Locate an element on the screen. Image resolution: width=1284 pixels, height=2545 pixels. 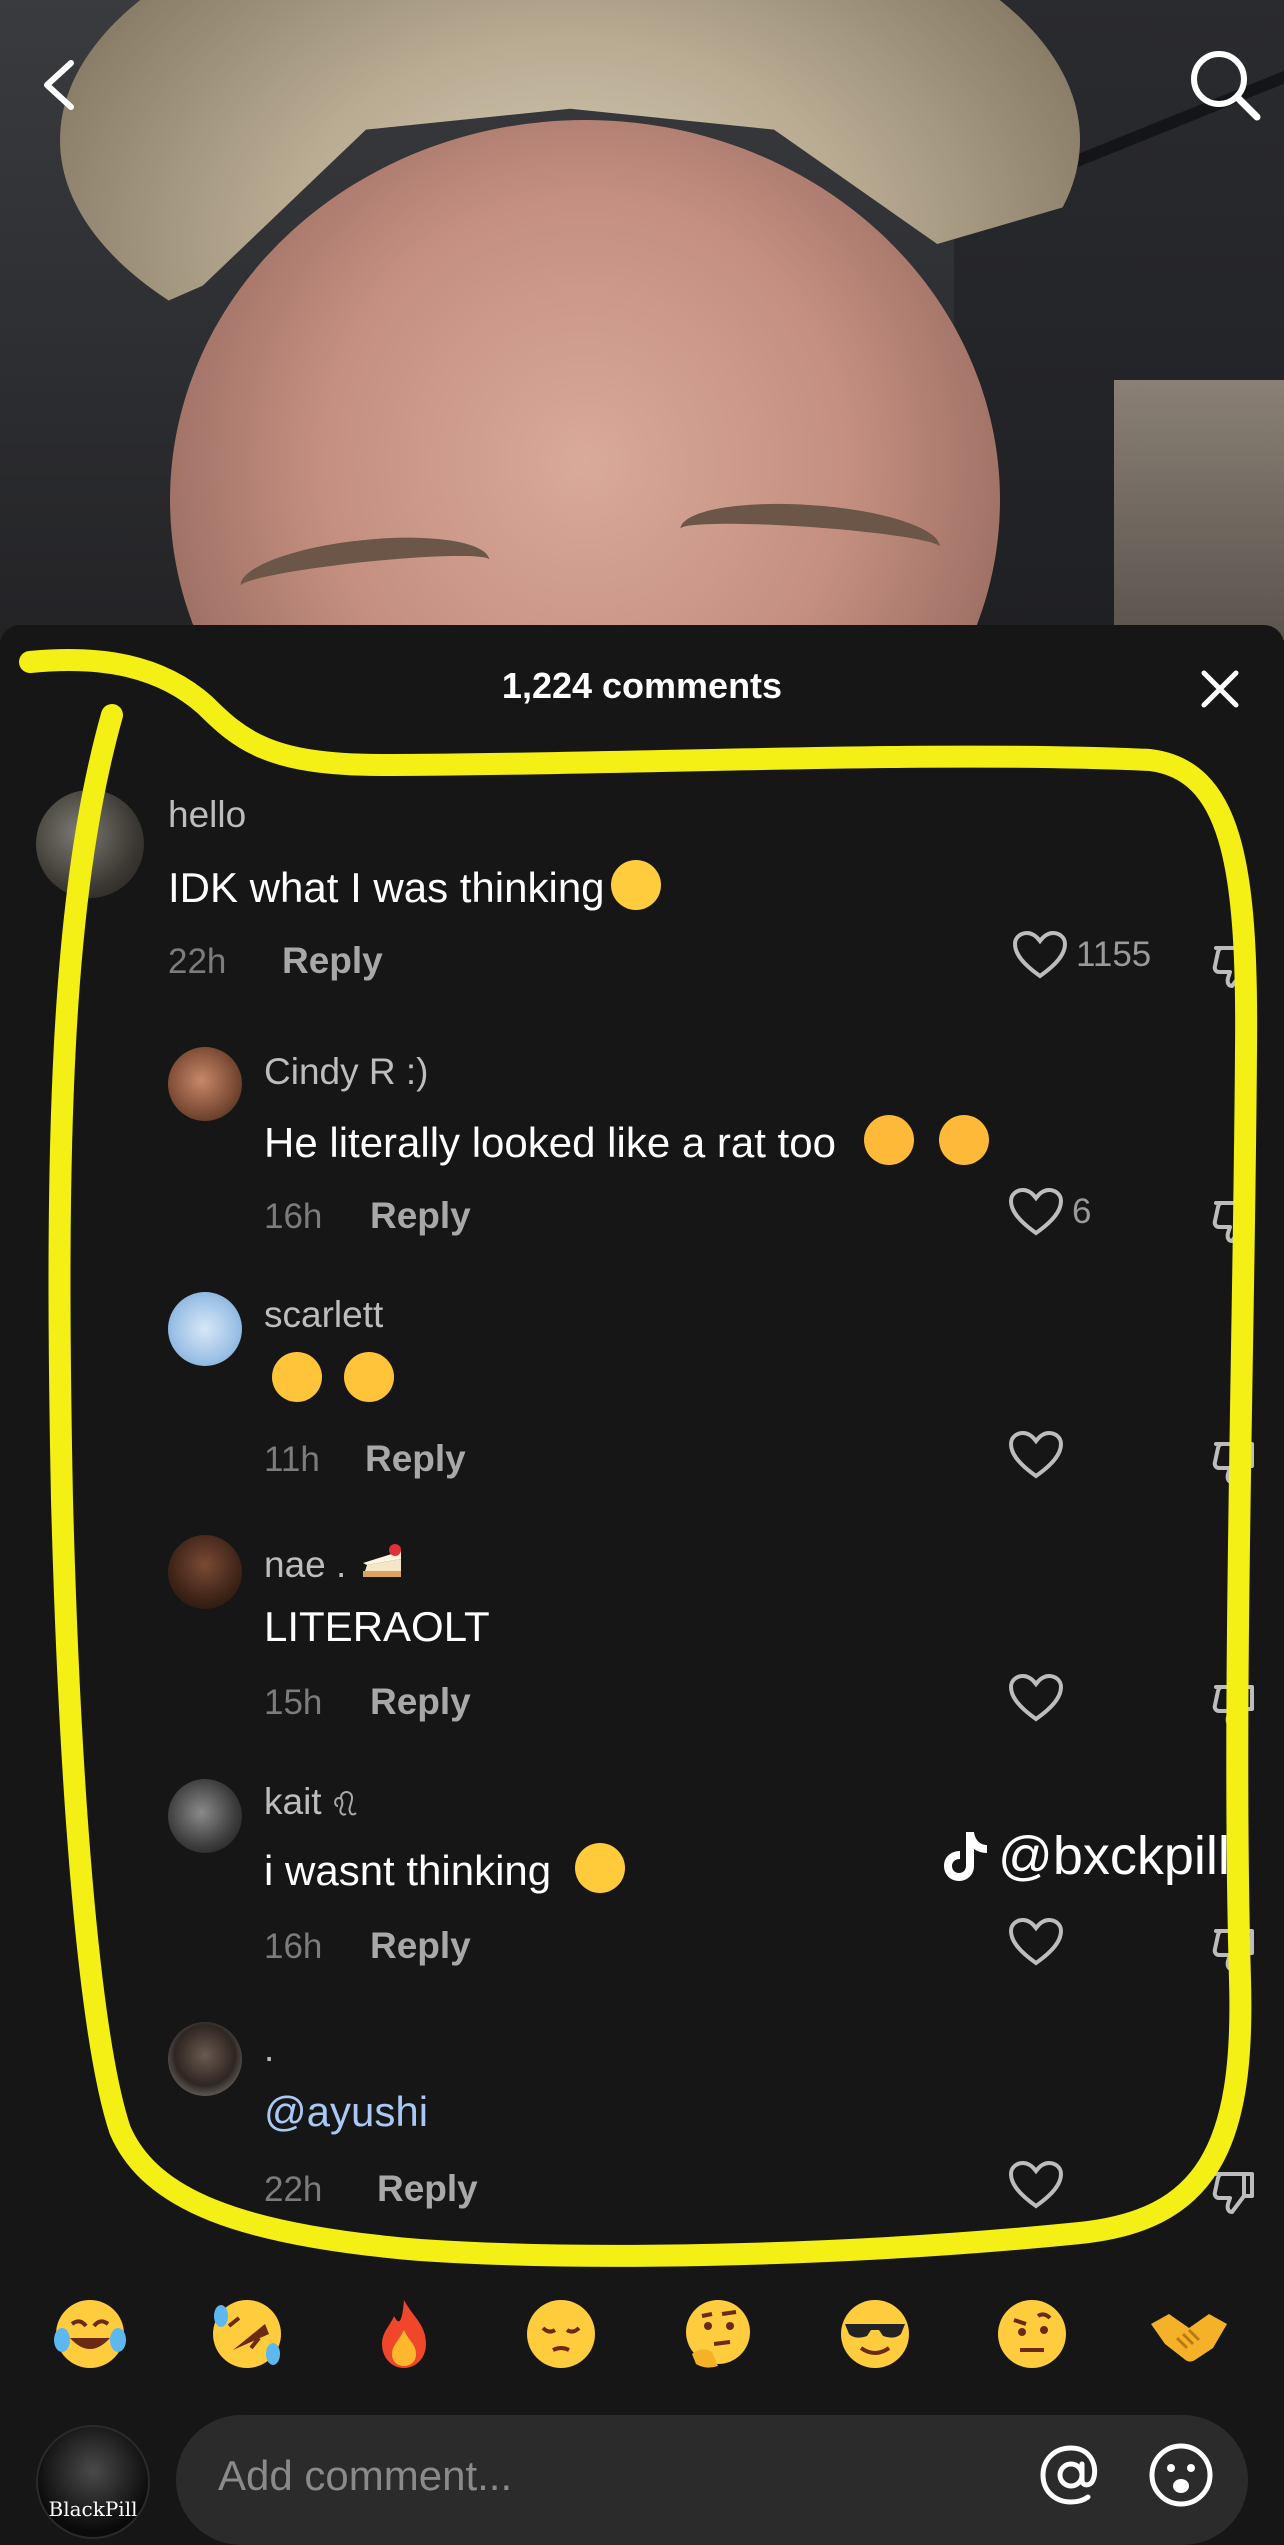
like-button: 6 is located at coordinates (1049, 1212).